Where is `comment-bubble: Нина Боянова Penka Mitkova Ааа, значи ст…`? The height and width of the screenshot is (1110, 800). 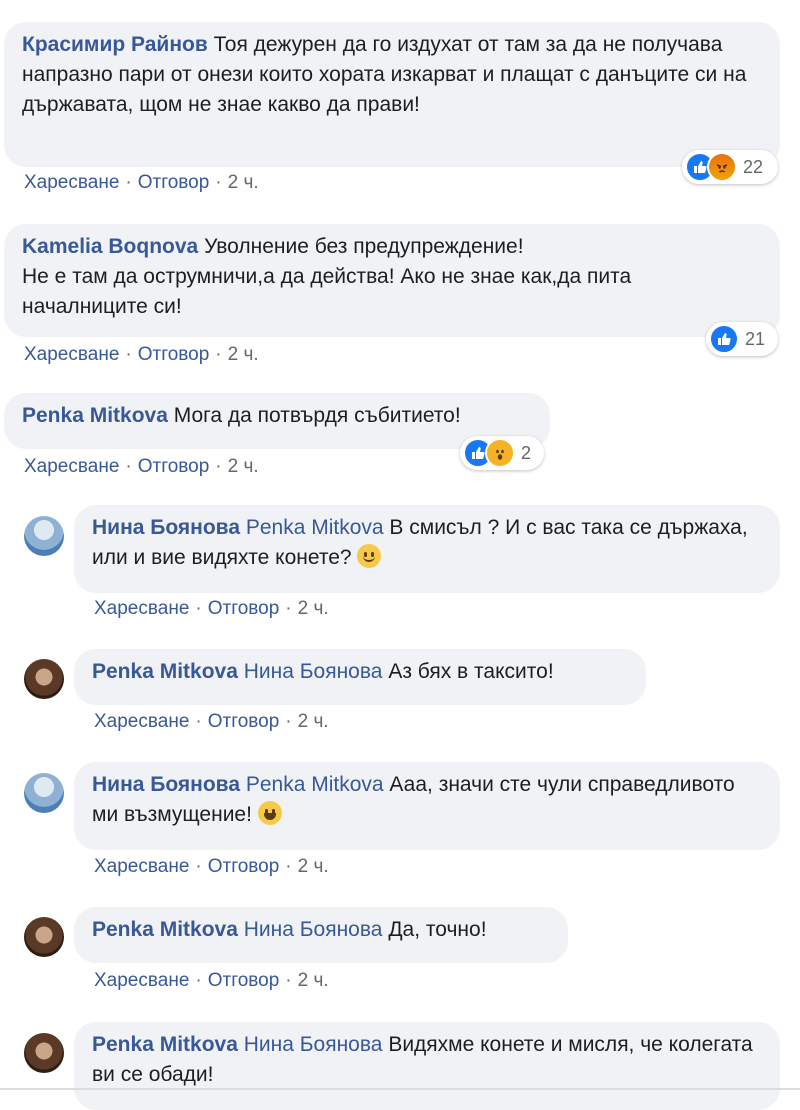
comment-bubble: Нина Боянова Penka Mitkova Ааа, значи ст… is located at coordinates (427, 806).